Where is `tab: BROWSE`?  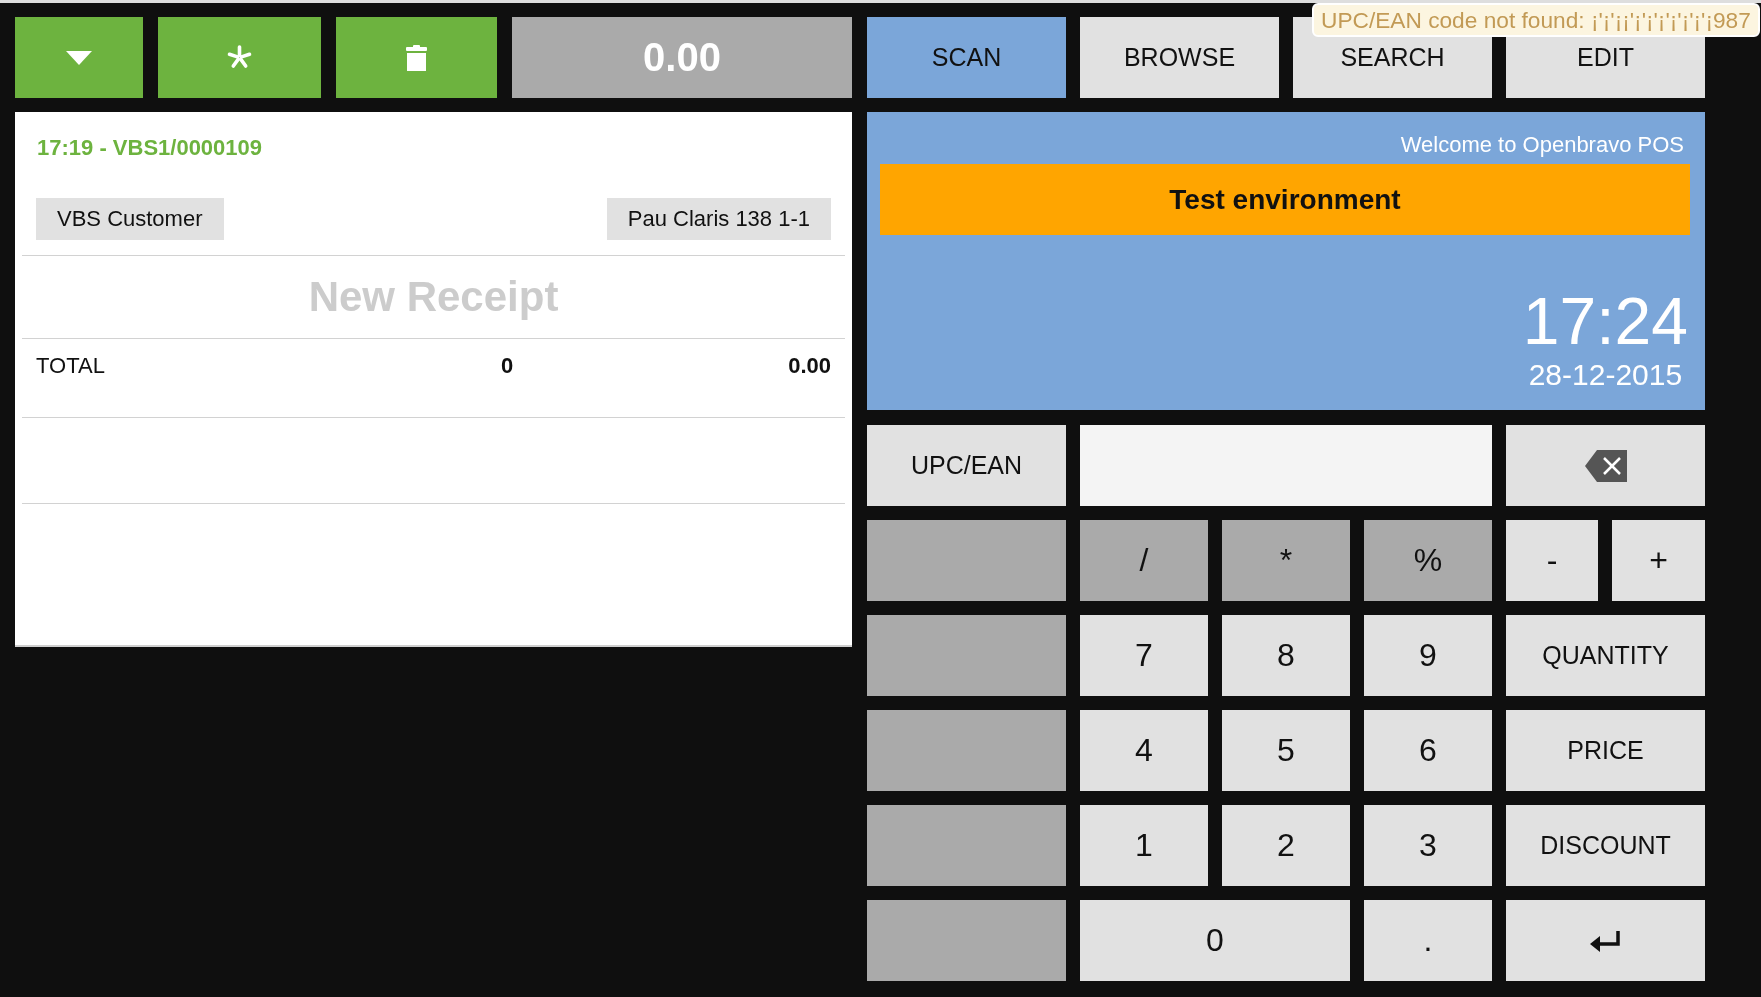
tab: BROWSE is located at coordinates (1179, 57).